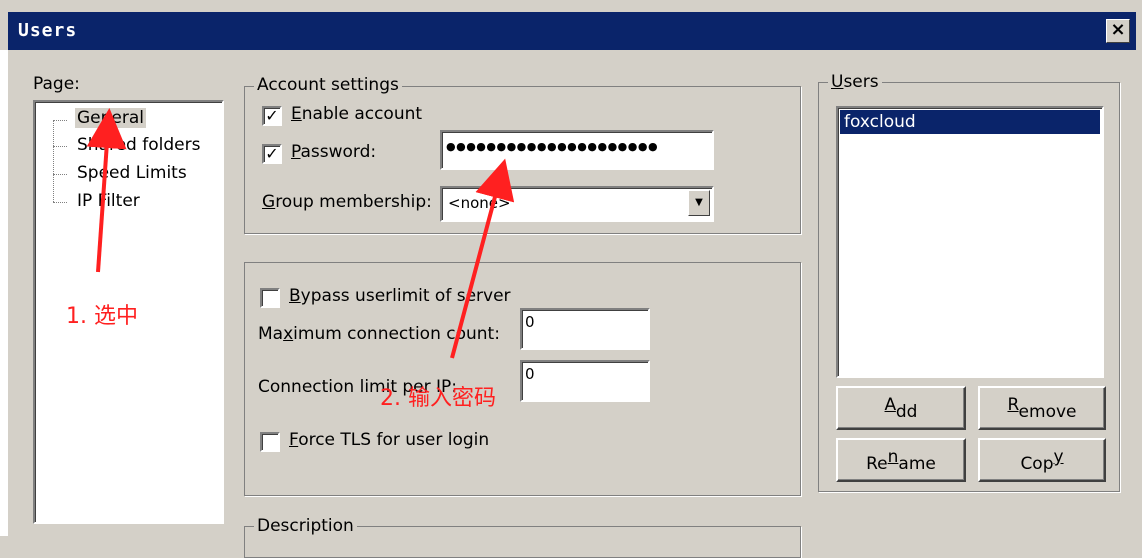  What do you see at coordinates (102, 316) in the screenshot?
I see `annotation-step-1: 1. 选中` at bounding box center [102, 316].